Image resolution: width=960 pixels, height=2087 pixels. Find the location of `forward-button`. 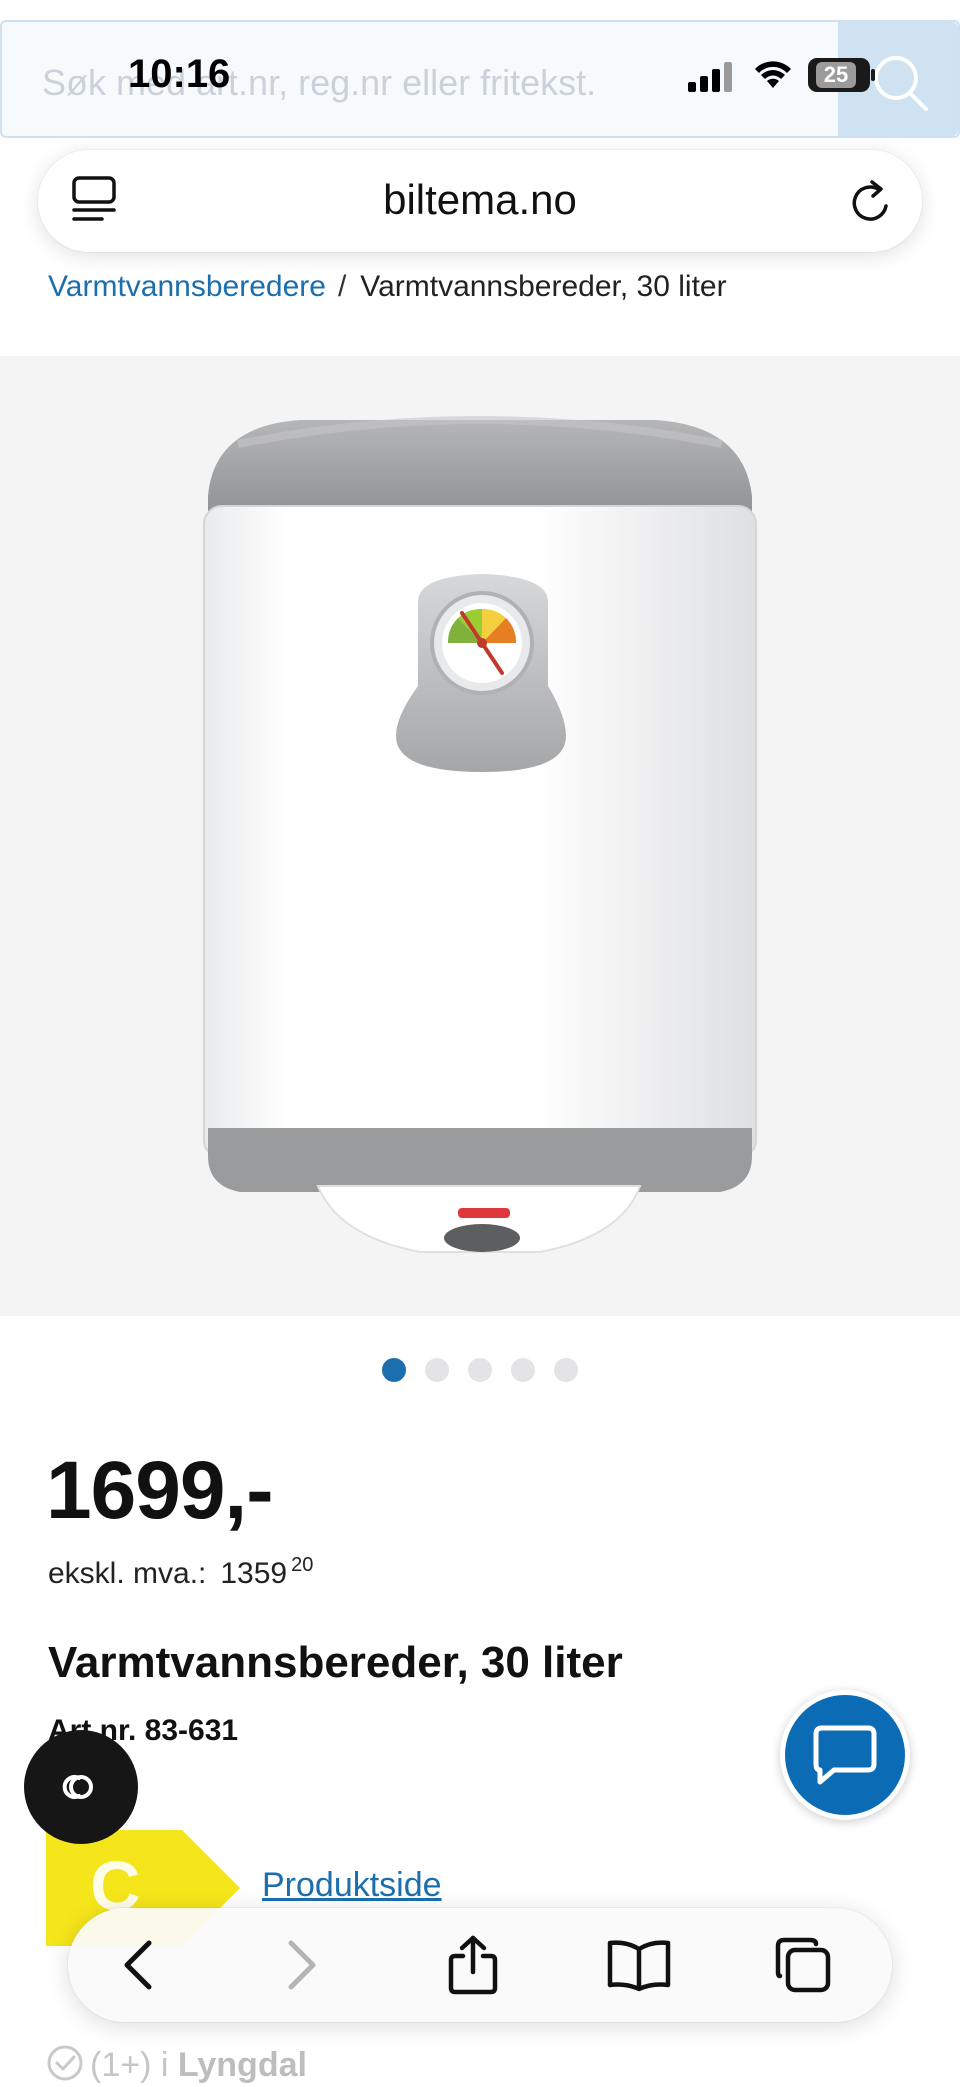

forward-button is located at coordinates (301, 1965).